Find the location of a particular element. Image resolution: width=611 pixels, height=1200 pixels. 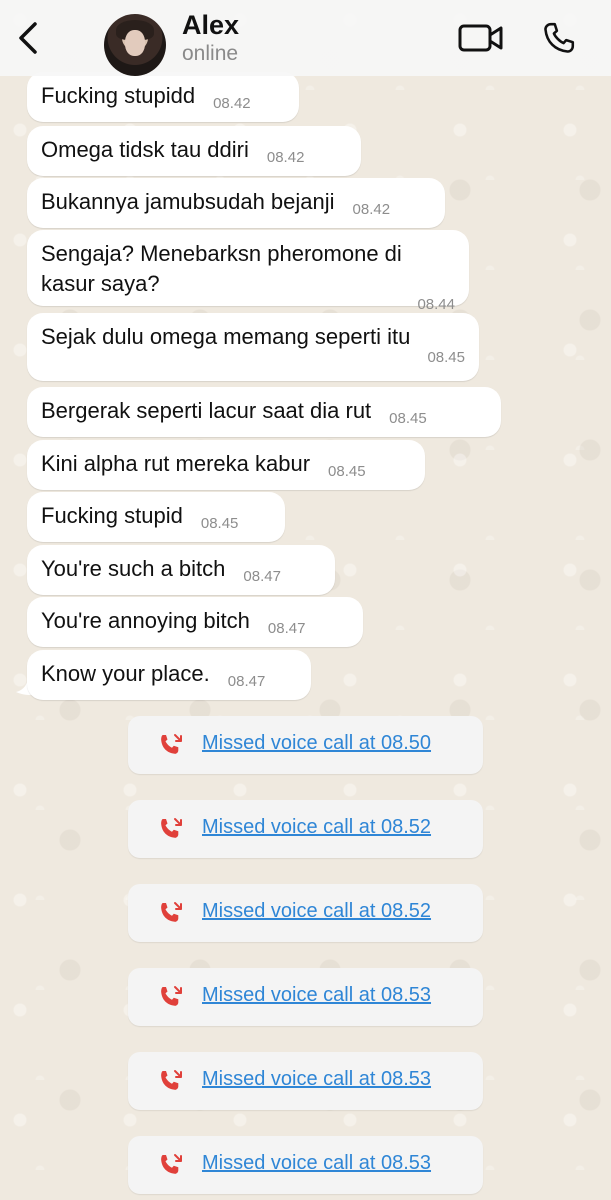

message-bubble: Sejak dulu omega memang seperti itu 08.45 is located at coordinates (253, 347).